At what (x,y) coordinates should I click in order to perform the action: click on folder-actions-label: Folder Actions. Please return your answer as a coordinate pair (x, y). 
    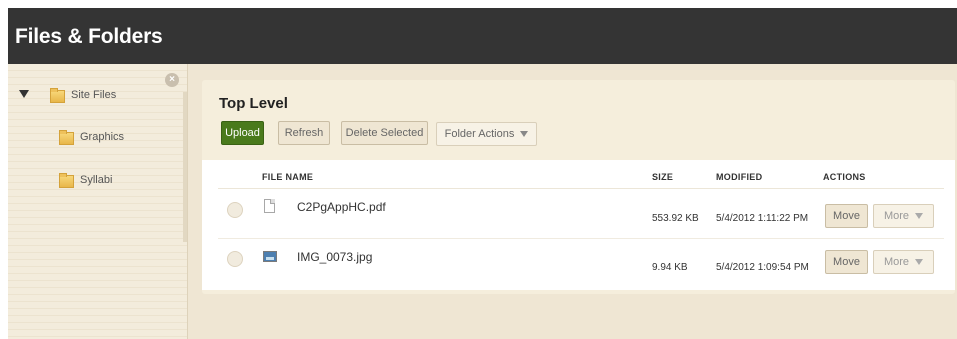
    Looking at the image, I should click on (479, 134).